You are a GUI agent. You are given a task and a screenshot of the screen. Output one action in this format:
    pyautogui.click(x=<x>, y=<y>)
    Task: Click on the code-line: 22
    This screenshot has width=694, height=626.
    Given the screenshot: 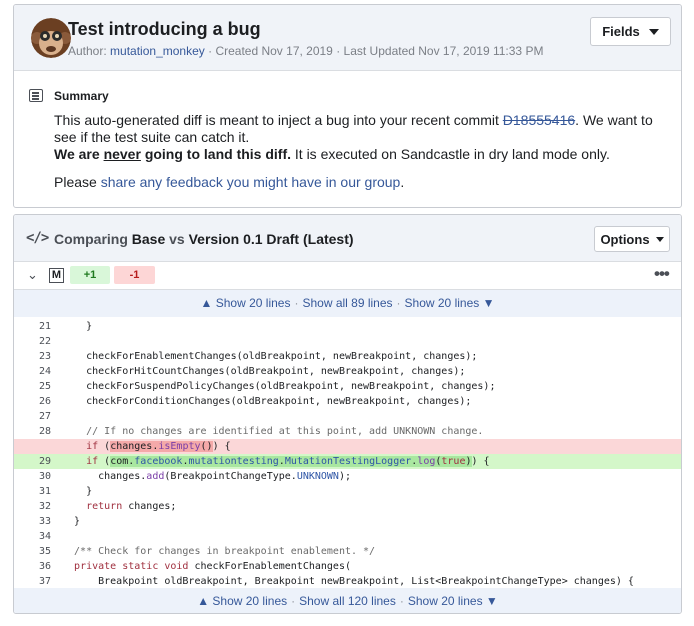 What is the action you would take?
    pyautogui.click(x=347, y=341)
    